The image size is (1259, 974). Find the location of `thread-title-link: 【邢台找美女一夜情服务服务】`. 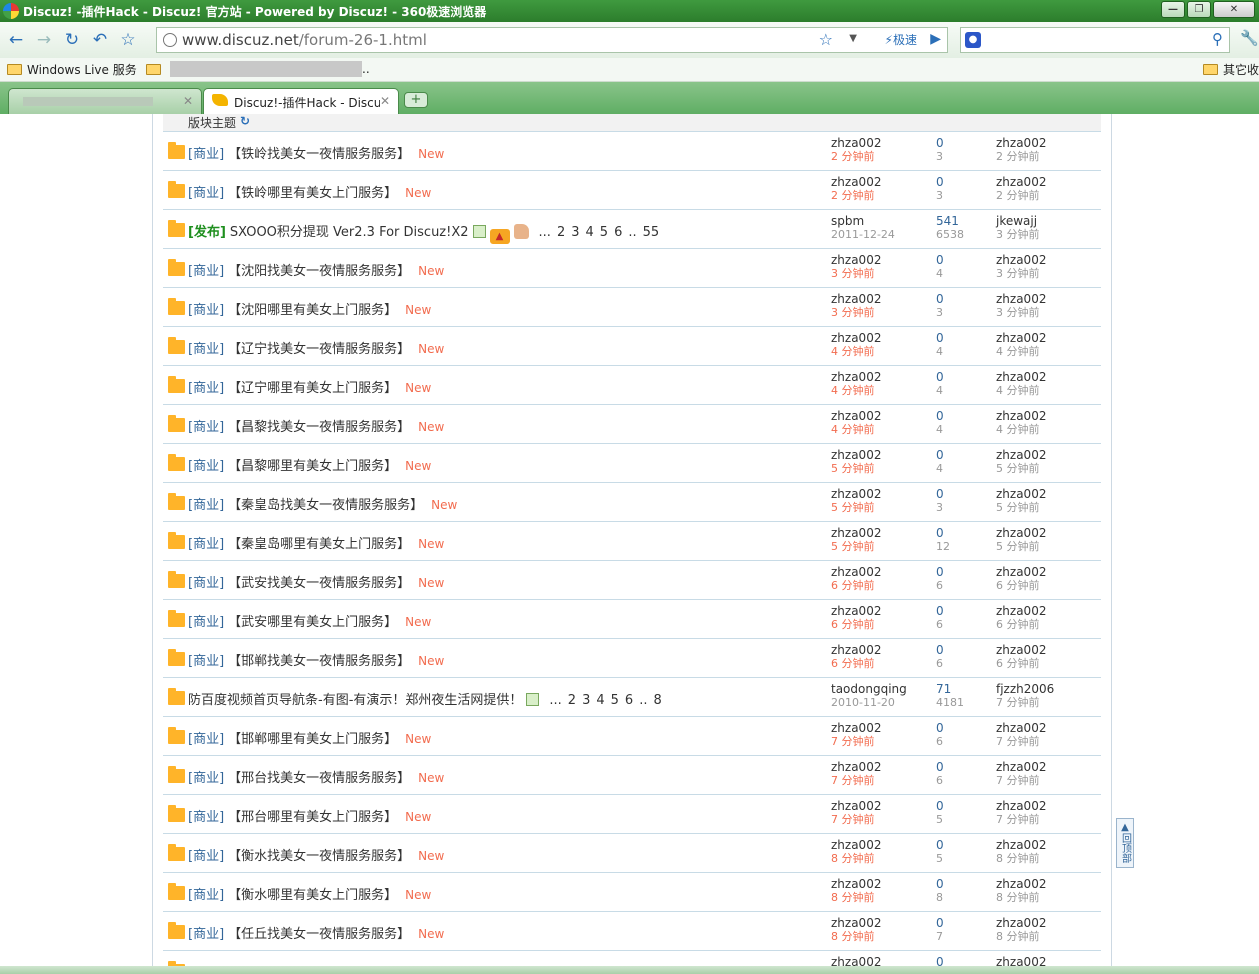

thread-title-link: 【邢台找美女一夜情服务服务】 is located at coordinates (319, 778).